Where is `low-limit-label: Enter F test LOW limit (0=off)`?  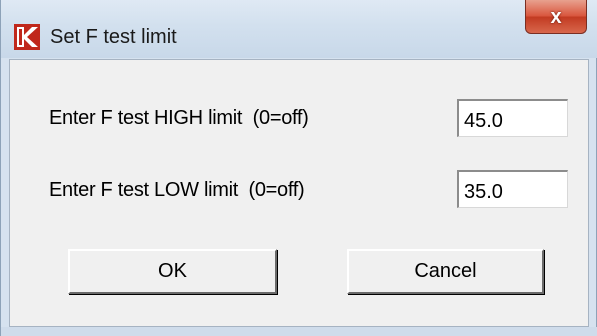
low-limit-label: Enter F test LOW limit (0=off) is located at coordinates (177, 190).